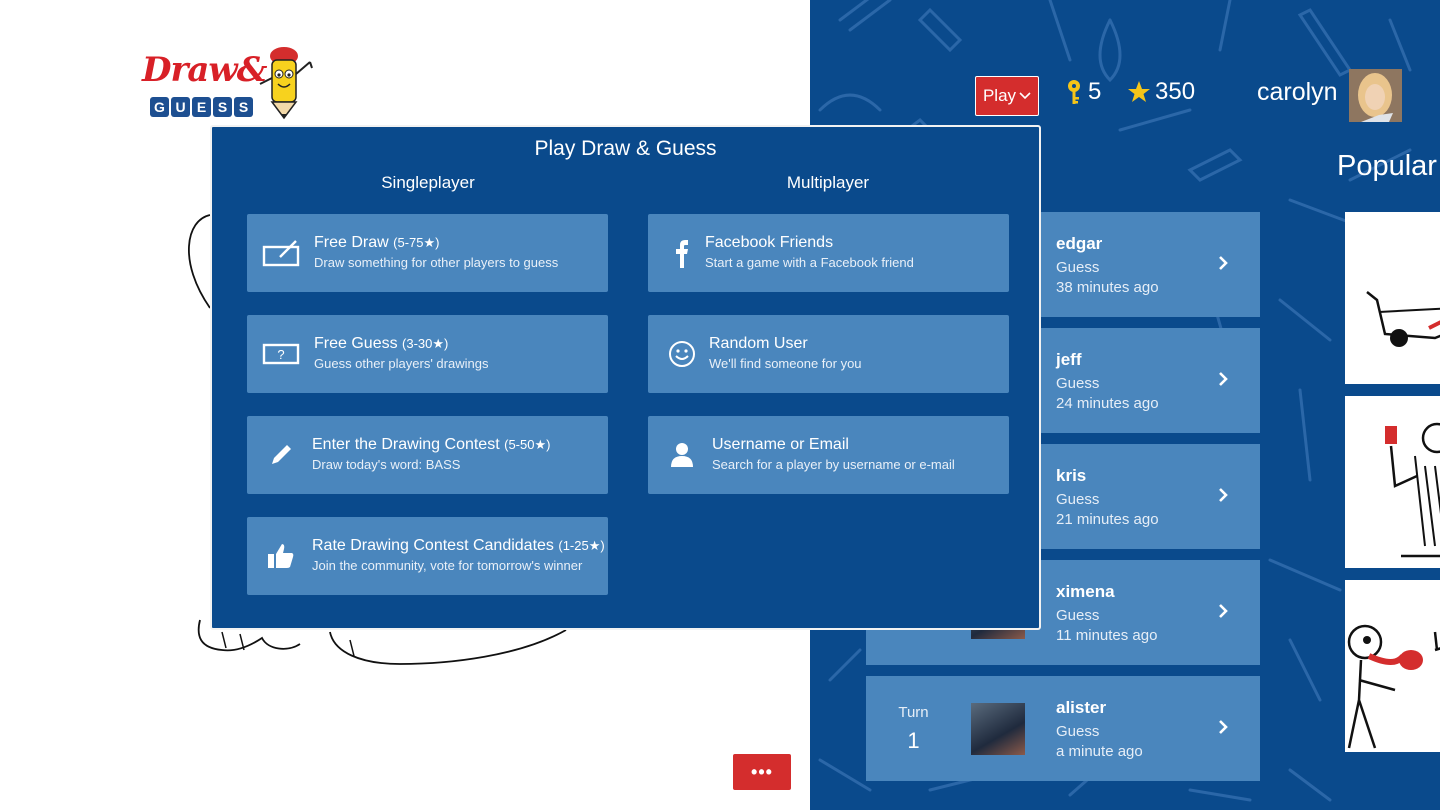 The image size is (1440, 810). I want to click on option-subtitle: We'll find someone for you, so click(785, 363).